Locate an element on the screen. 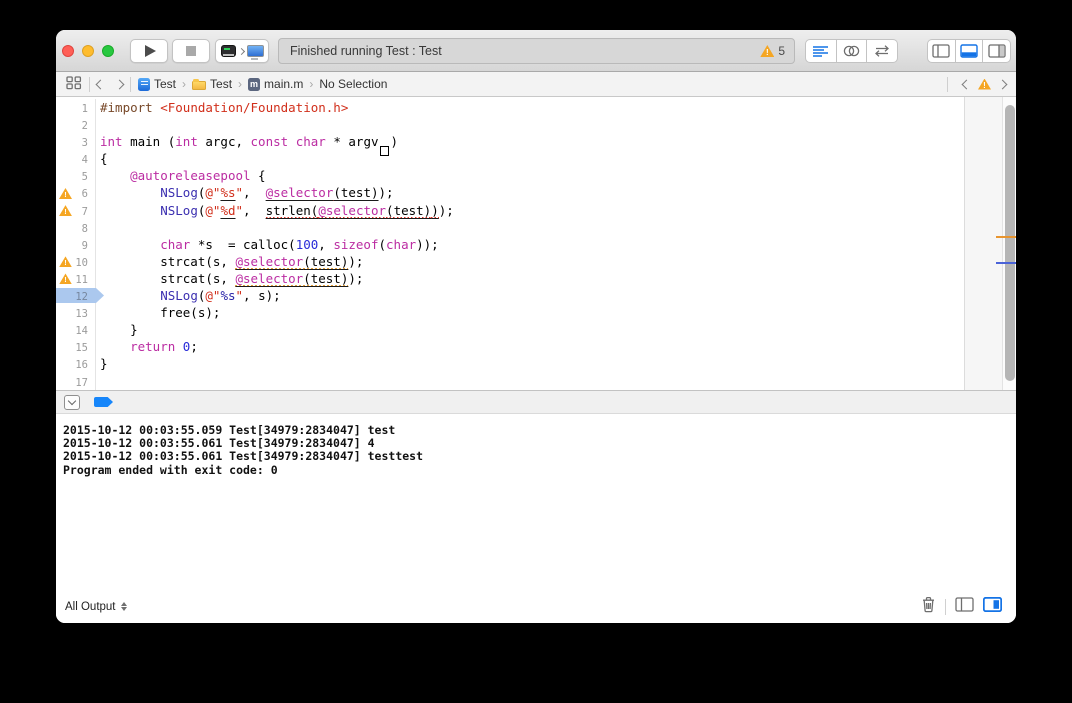 The image size is (1072, 703). output-filter-select: All Output is located at coordinates (96, 607).